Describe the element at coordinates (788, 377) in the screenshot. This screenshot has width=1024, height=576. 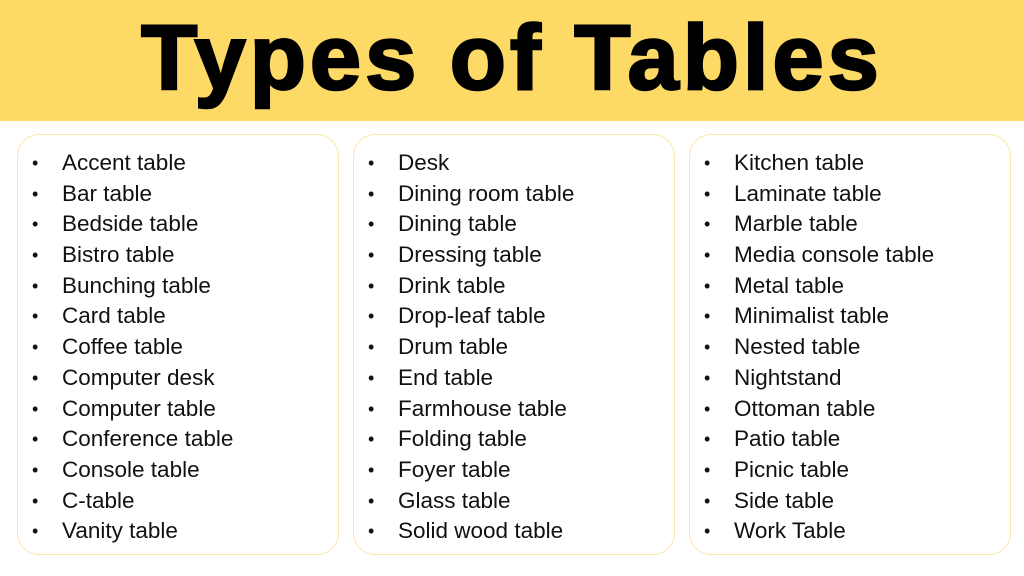
I see `list-item-label: Nightstand` at that location.